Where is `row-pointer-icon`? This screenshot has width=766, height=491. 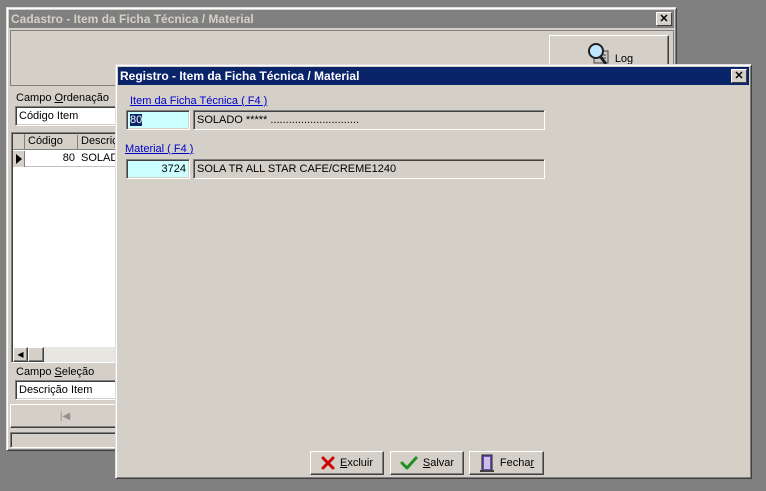 row-pointer-icon is located at coordinates (19, 159).